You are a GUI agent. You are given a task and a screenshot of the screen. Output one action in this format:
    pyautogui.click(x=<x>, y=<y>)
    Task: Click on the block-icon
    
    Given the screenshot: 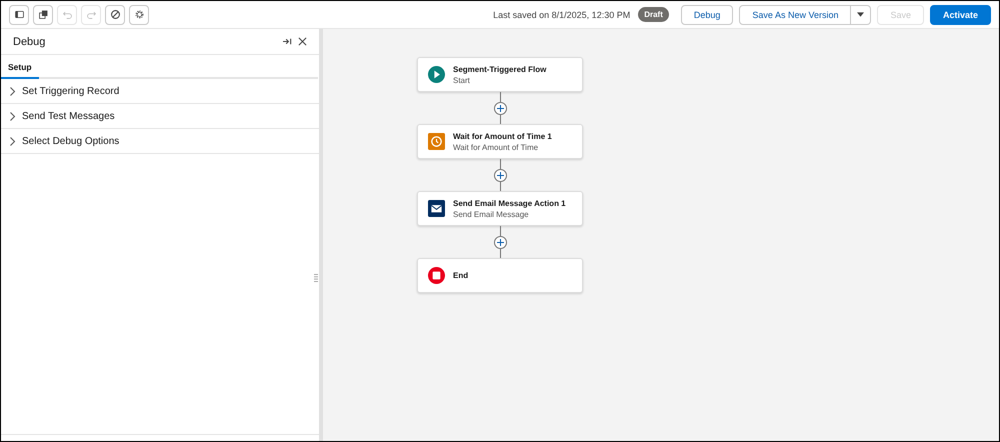 What is the action you would take?
    pyautogui.click(x=115, y=14)
    